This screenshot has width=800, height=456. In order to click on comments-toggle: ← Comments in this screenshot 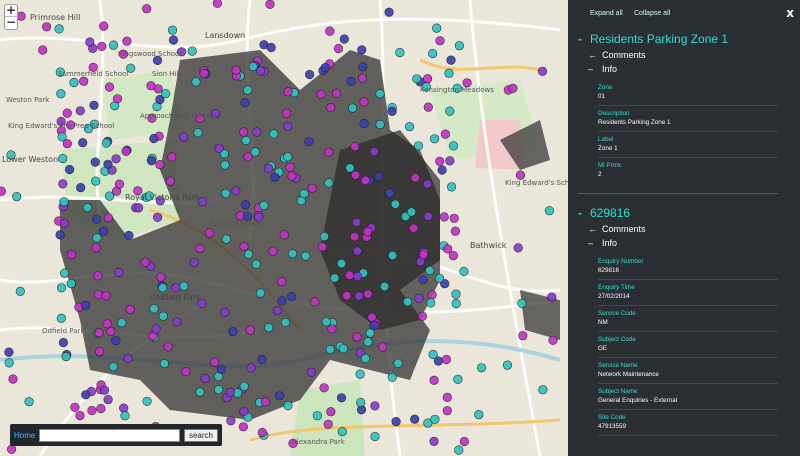, I will do `click(684, 55)`.